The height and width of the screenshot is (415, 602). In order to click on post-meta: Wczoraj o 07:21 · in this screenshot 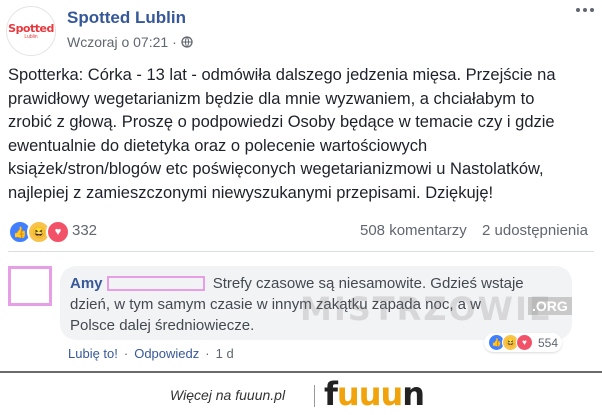, I will do `click(130, 42)`.